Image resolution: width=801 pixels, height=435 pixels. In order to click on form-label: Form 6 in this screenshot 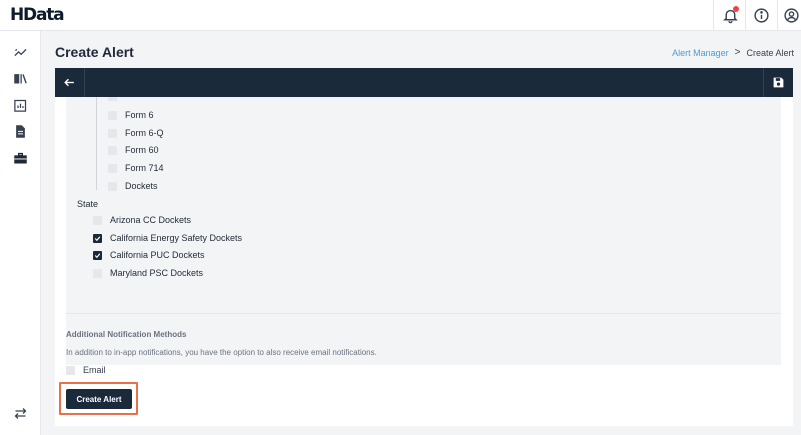, I will do `click(139, 115)`.